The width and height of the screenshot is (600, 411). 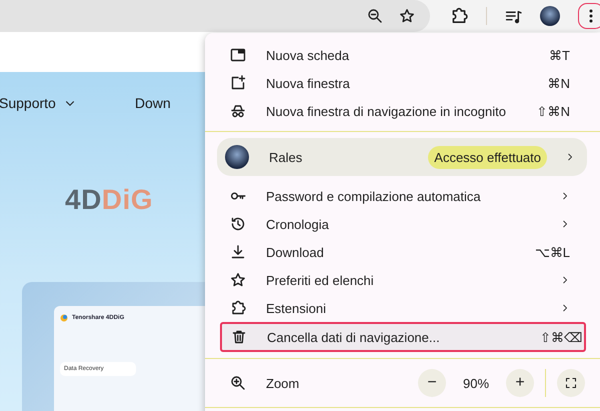 I want to click on zoom-value: 90%, so click(x=476, y=383).